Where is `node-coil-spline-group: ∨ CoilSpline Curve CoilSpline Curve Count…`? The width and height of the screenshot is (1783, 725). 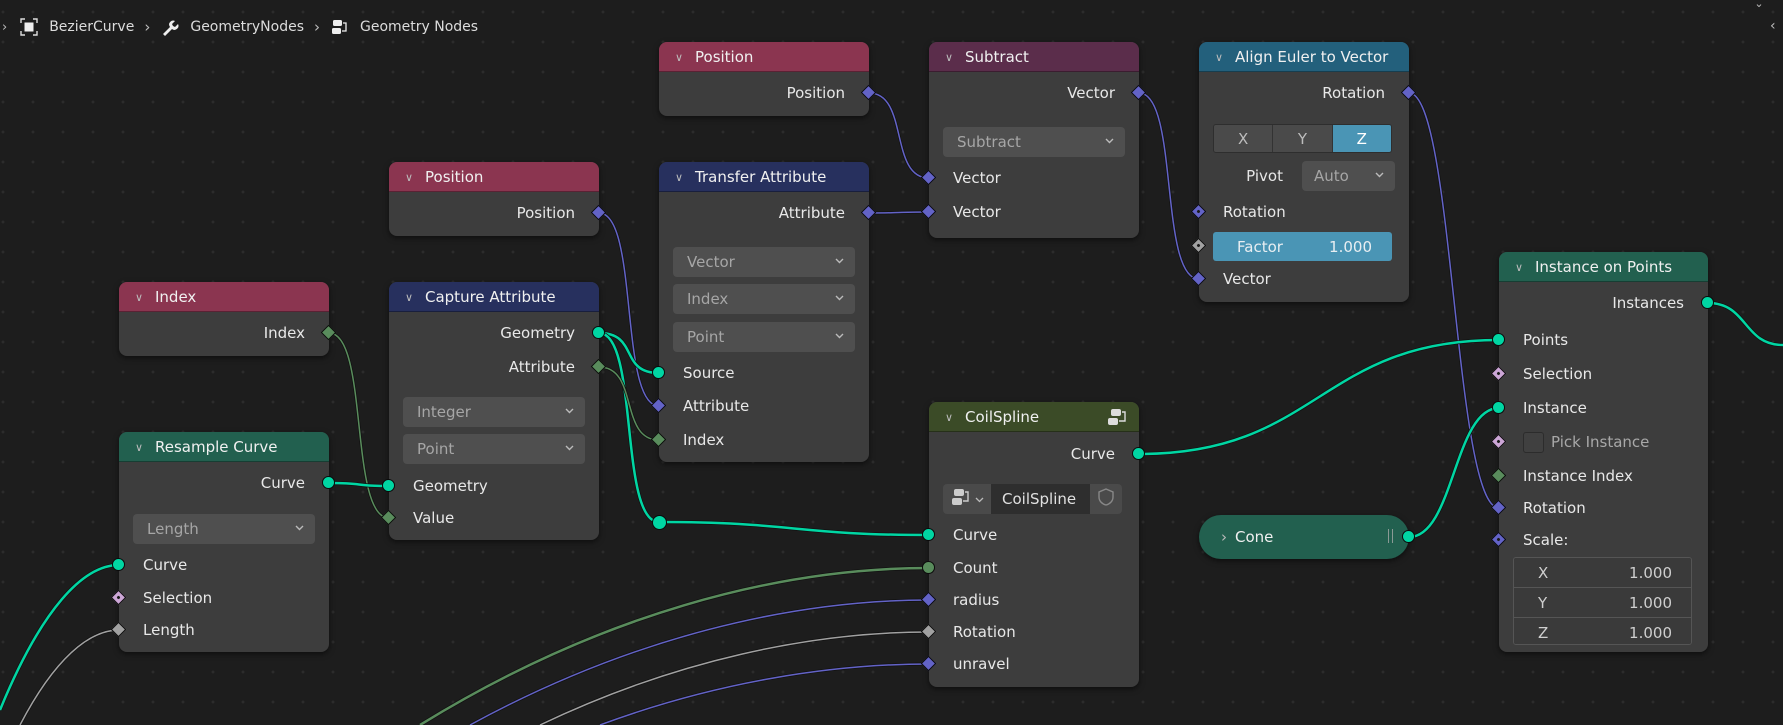
node-coil-spline-group: ∨ CoilSpline Curve CoilSpline Curve Count… is located at coordinates (1034, 544).